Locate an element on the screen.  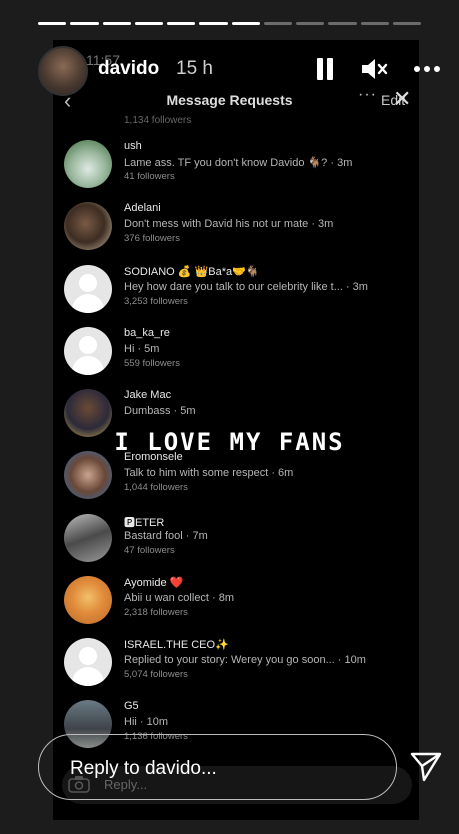
request-message: Bastard fool · 7m is located at coordinates (166, 536).